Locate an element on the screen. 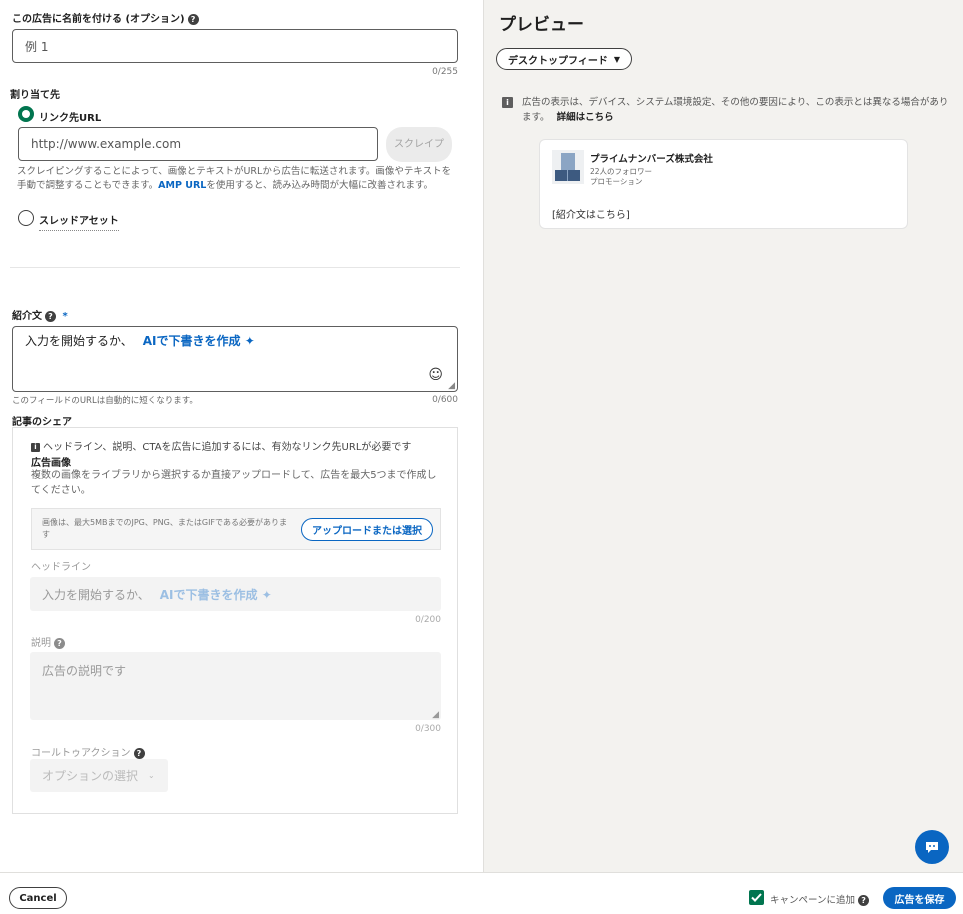  link-url-option-label: リンク先URL is located at coordinates (70, 118).